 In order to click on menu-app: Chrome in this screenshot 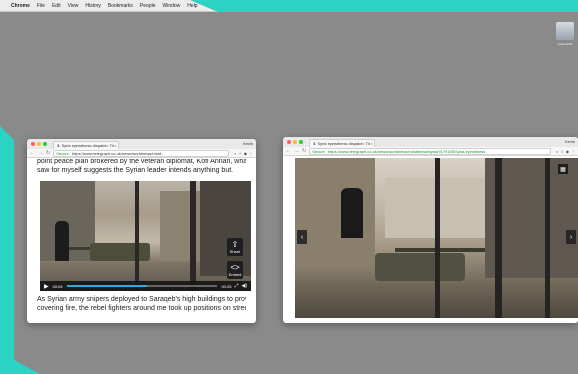, I will do `click(20, 6)`.